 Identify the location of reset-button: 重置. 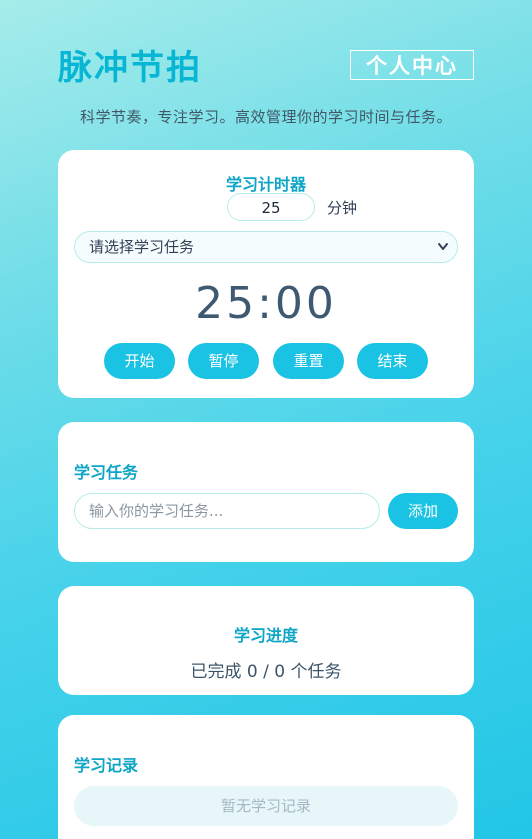
(308, 361).